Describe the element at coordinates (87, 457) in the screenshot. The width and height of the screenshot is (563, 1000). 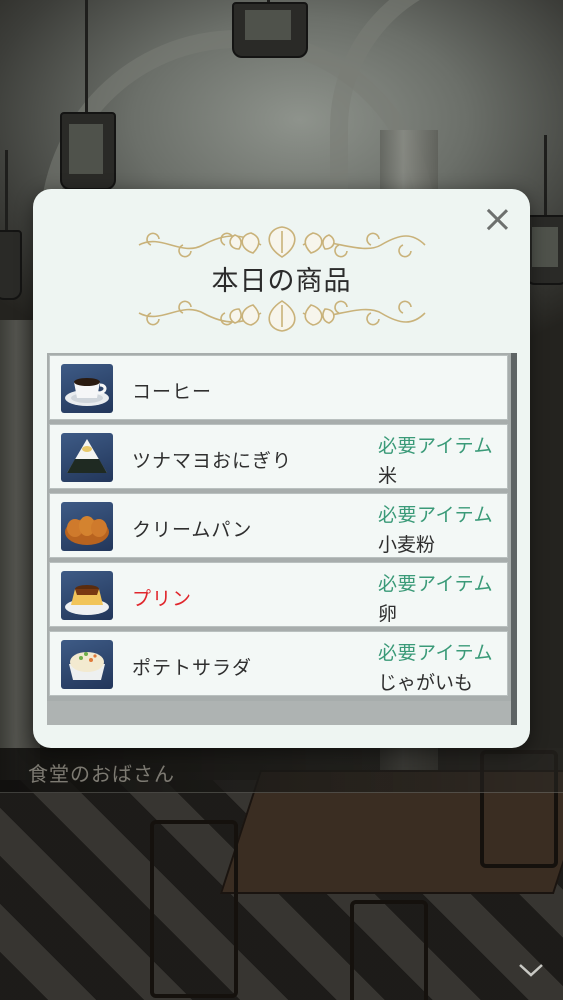
I see `onigiri-icon` at that location.